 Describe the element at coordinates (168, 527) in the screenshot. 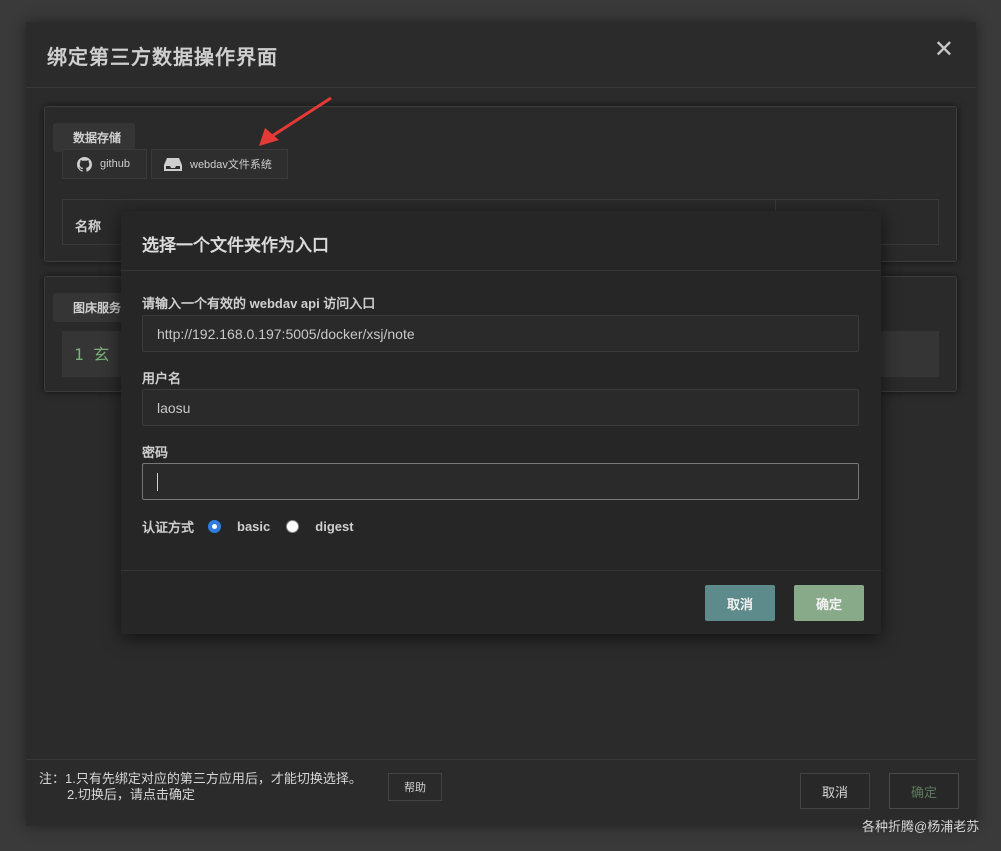

I see `auth-label: 认证方式` at that location.